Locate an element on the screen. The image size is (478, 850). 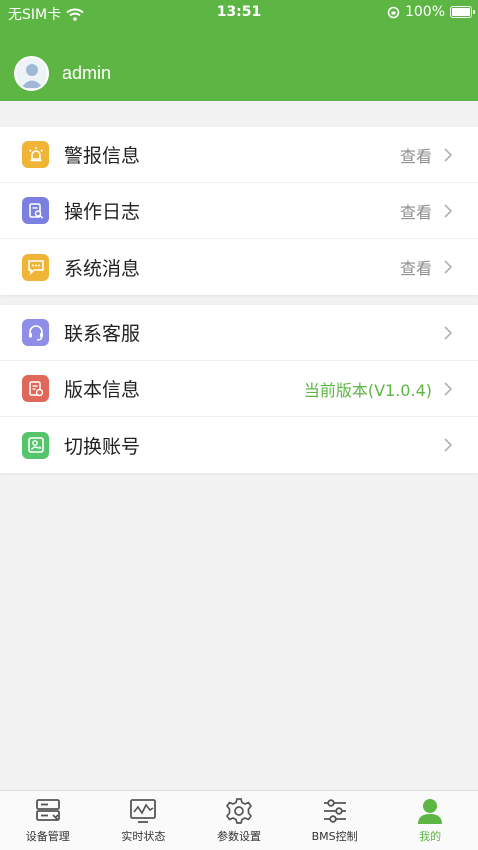
menu-item-label: 联系客服 is located at coordinates (102, 334).